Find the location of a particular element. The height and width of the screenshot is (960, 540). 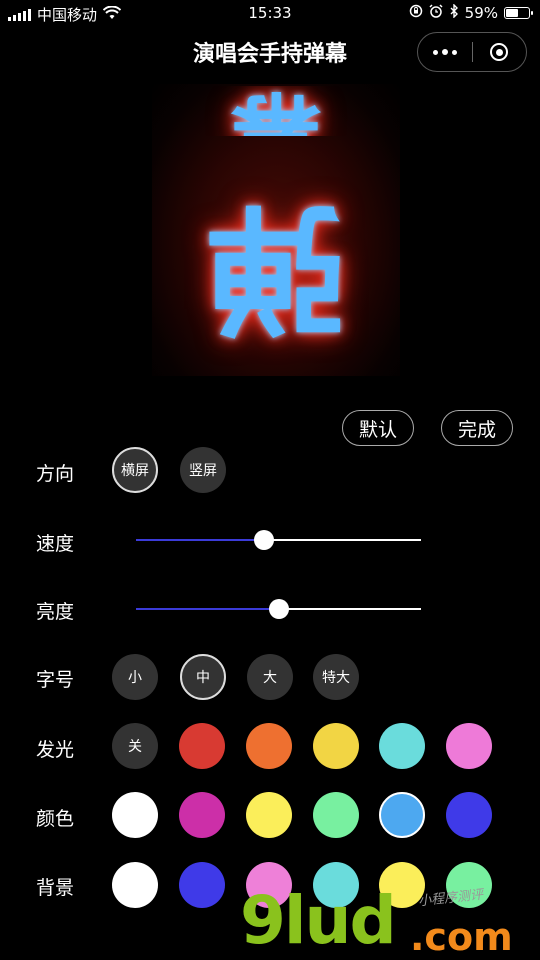

danmaku-preview: 幕 弹 is located at coordinates (276, 230).